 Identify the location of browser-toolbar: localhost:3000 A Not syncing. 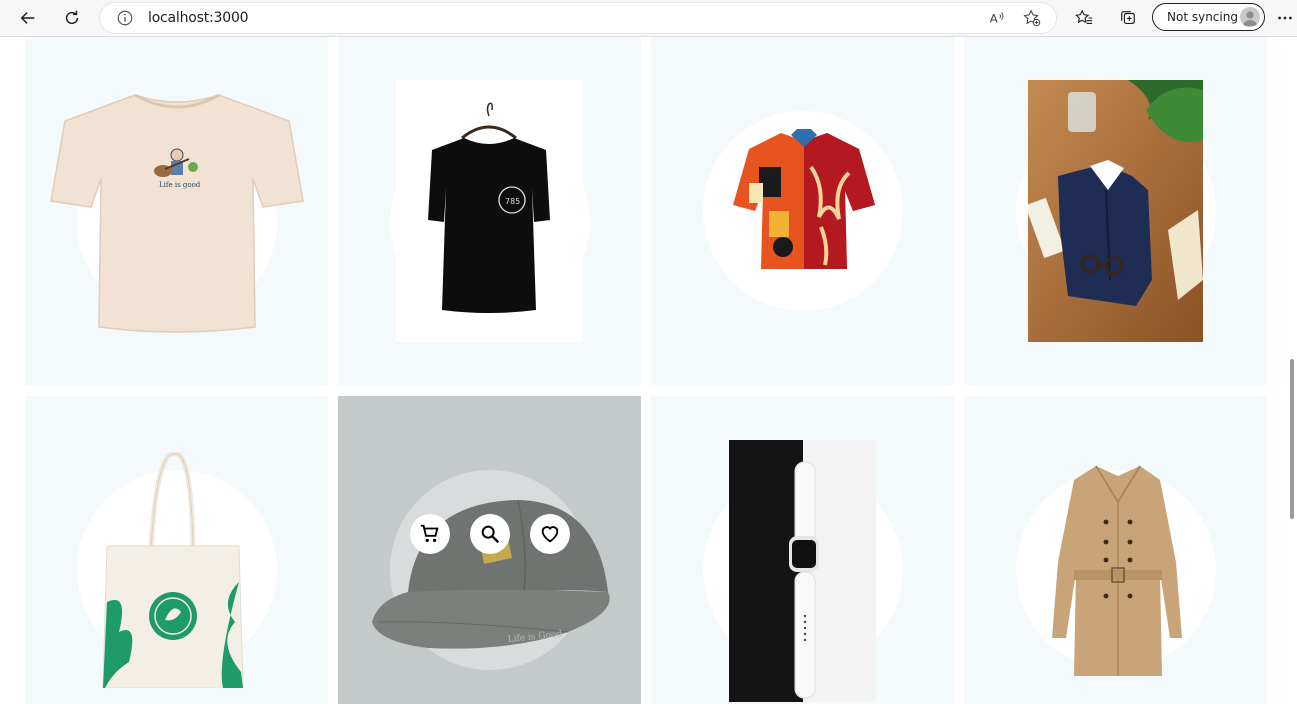
(648, 18).